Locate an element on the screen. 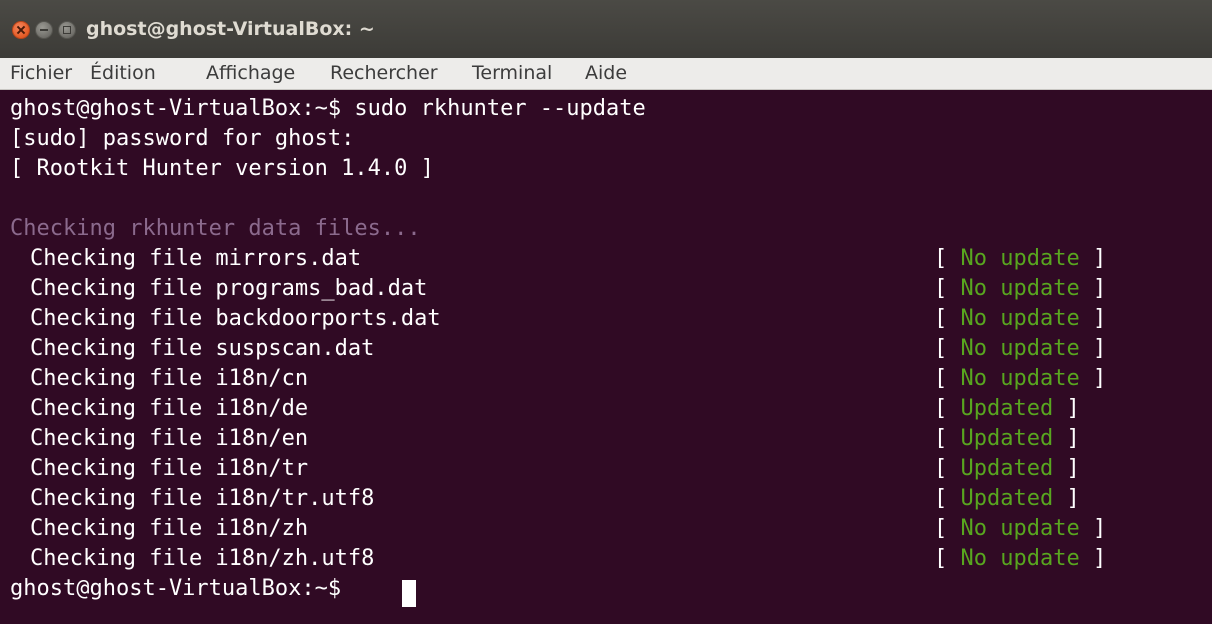 Image resolution: width=1212 pixels, height=624 pixels. file-check-label: Checking file i18n/zh.utf8 is located at coordinates (202, 558).